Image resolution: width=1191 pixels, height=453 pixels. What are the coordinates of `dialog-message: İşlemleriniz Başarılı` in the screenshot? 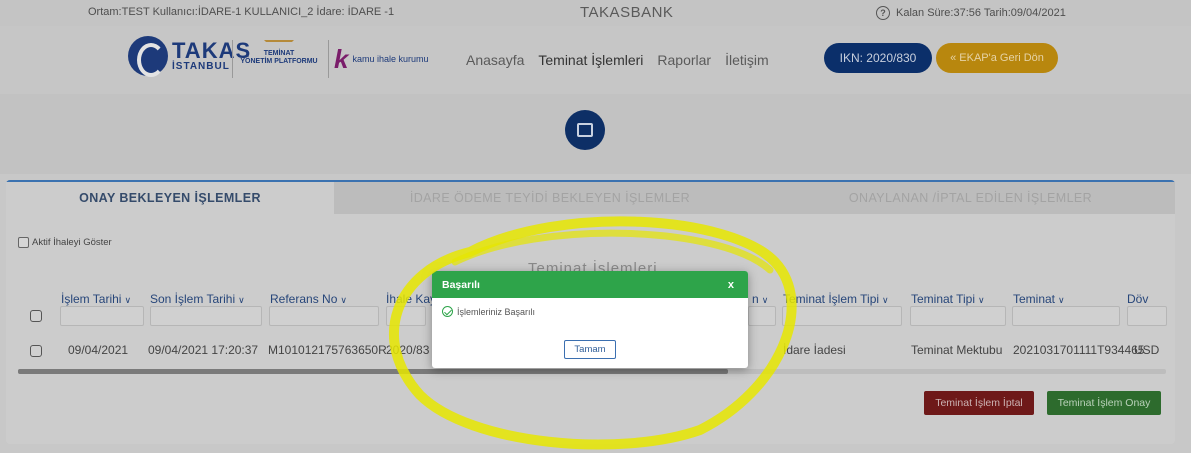 It's located at (496, 311).